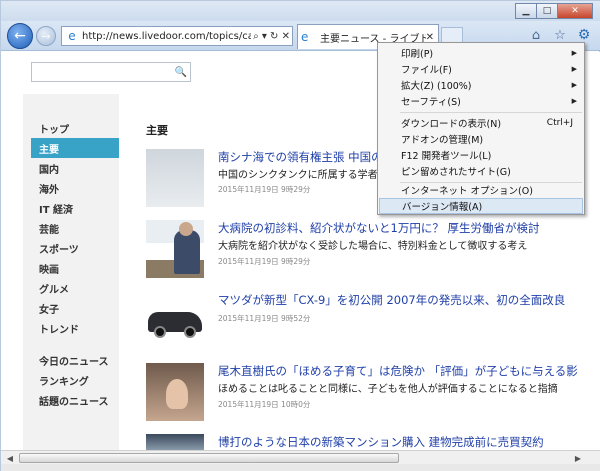 This screenshot has height=471, width=600. I want to click on title-bar: ▁ □ ✕, so click(300, 11).